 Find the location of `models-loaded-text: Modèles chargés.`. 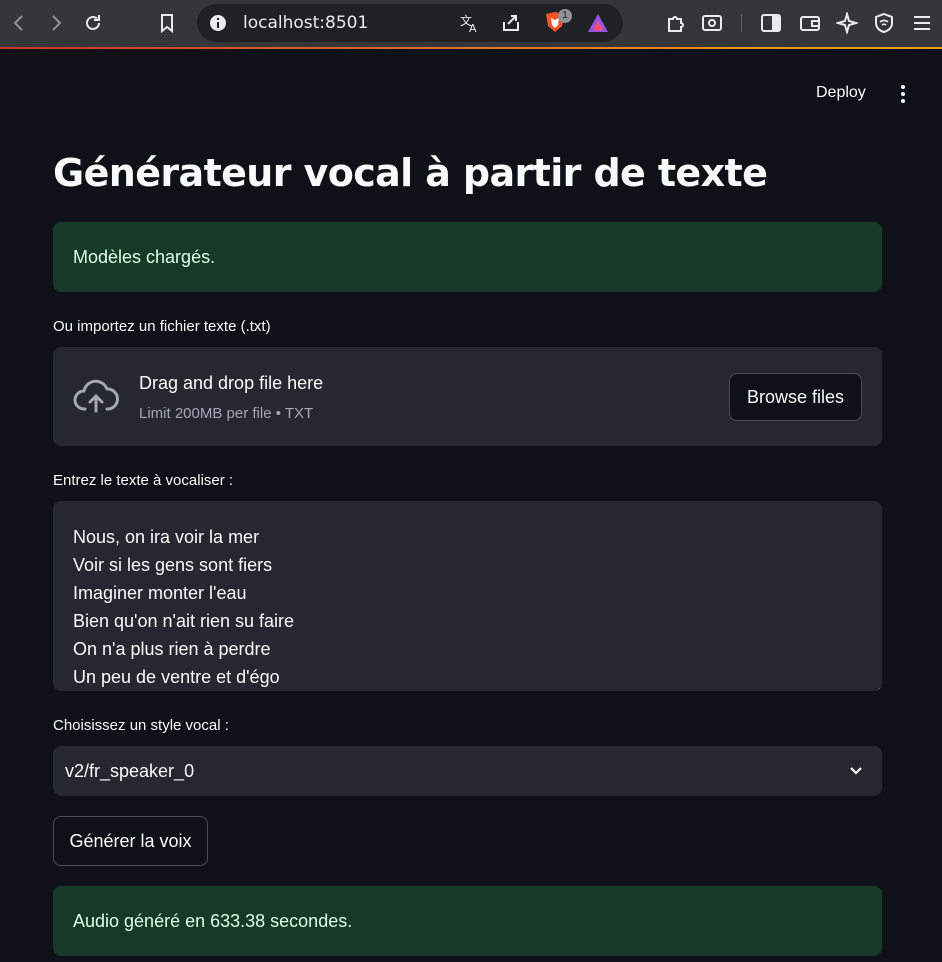

models-loaded-text: Modèles chargés. is located at coordinates (144, 257).